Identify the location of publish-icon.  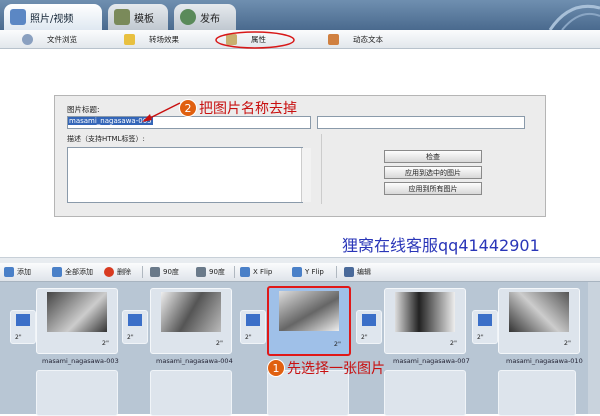
(188, 17).